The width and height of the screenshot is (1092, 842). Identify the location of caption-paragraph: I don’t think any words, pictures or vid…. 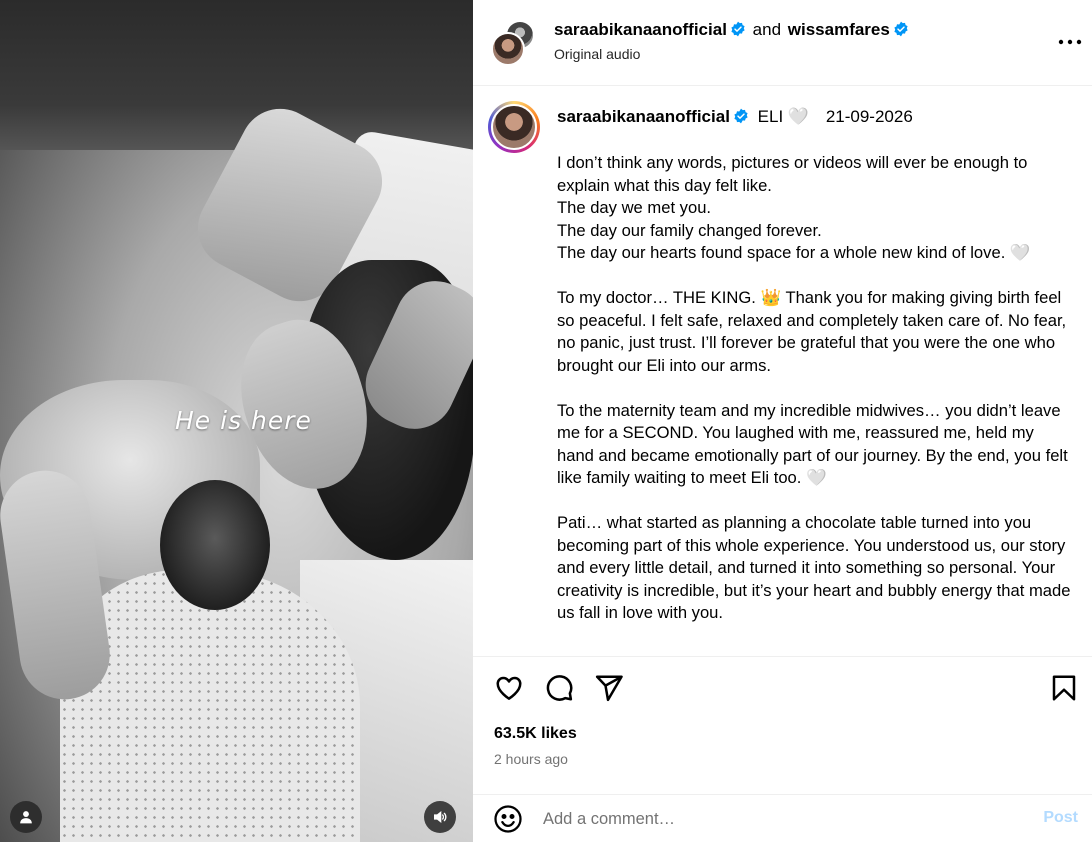
(794, 207).